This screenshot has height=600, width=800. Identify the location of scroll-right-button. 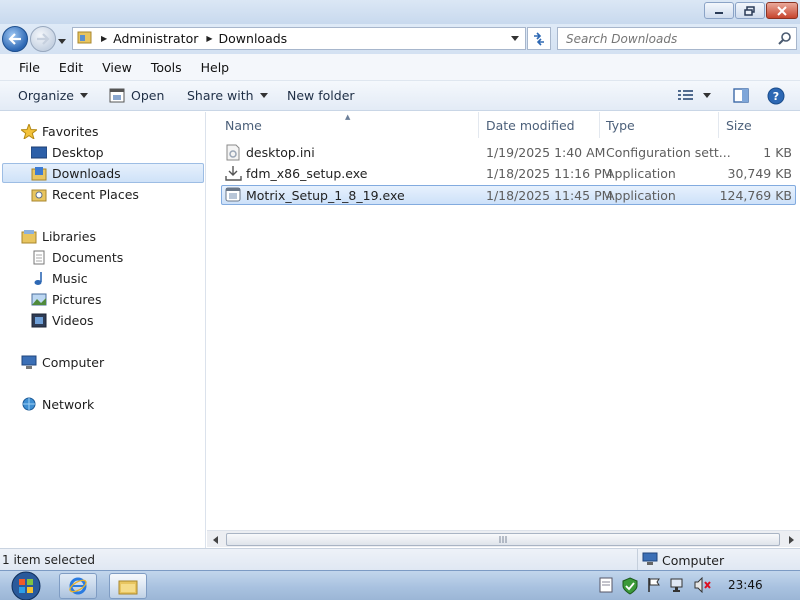
(791, 539).